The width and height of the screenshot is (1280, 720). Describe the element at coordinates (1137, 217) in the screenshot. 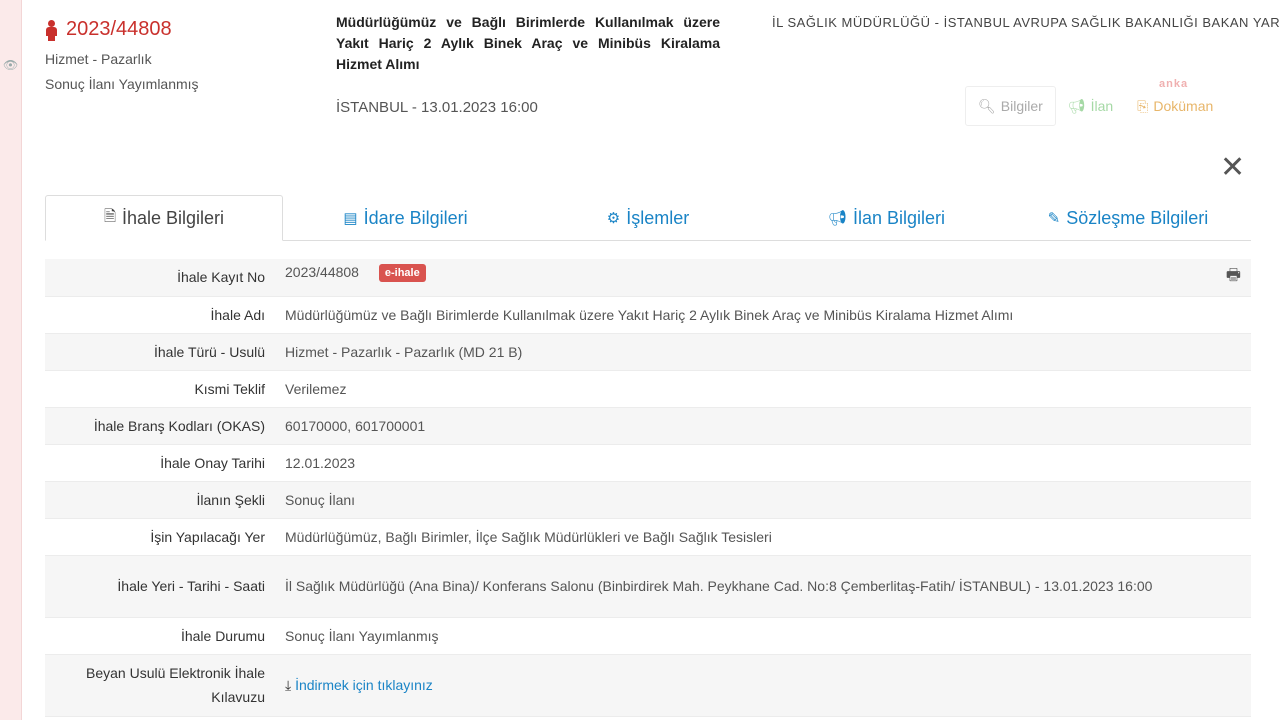

I see `tab-label: Sözleşme Bilgileri` at that location.